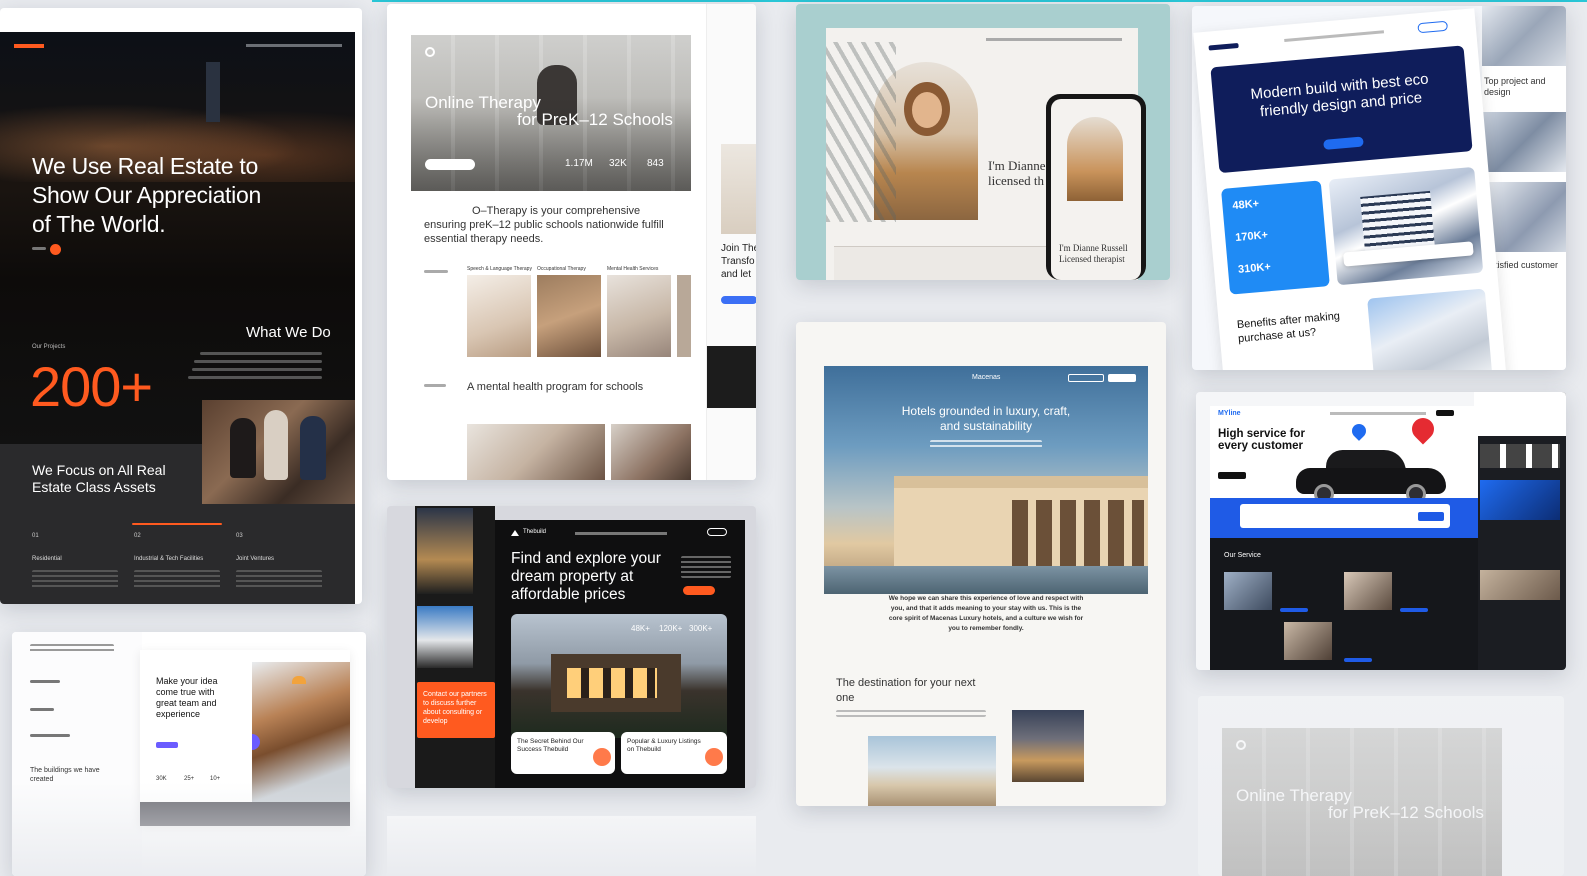 The height and width of the screenshot is (876, 1587). I want to click on thebuild-cta-button, so click(699, 590).